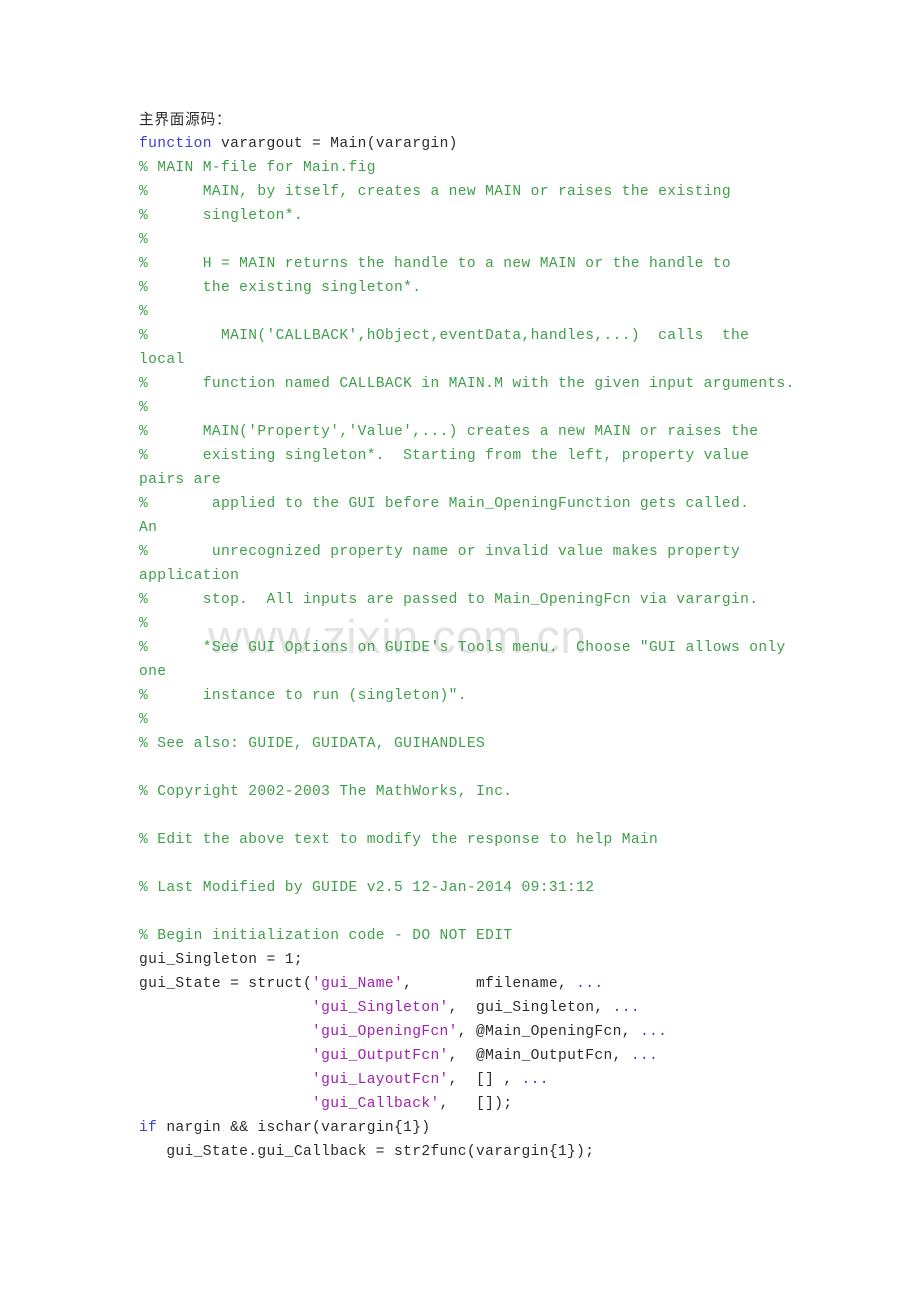 The image size is (920, 1302). What do you see at coordinates (489, 144) in the screenshot?
I see `code-line: function varargout = Main(varargin)` at bounding box center [489, 144].